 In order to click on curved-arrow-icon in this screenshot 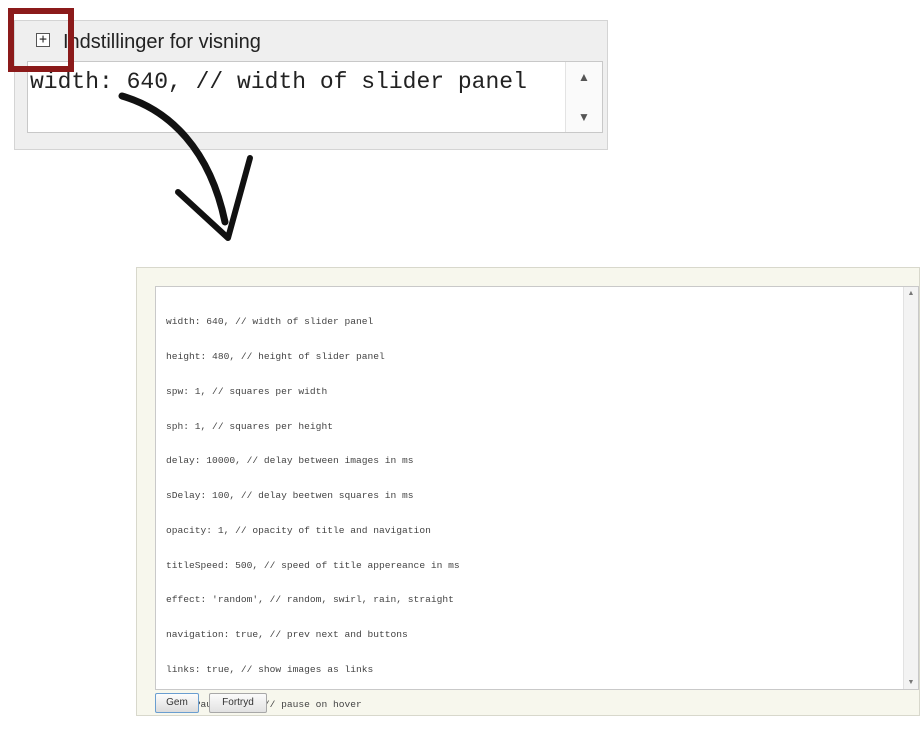, I will do `click(185, 166)`.